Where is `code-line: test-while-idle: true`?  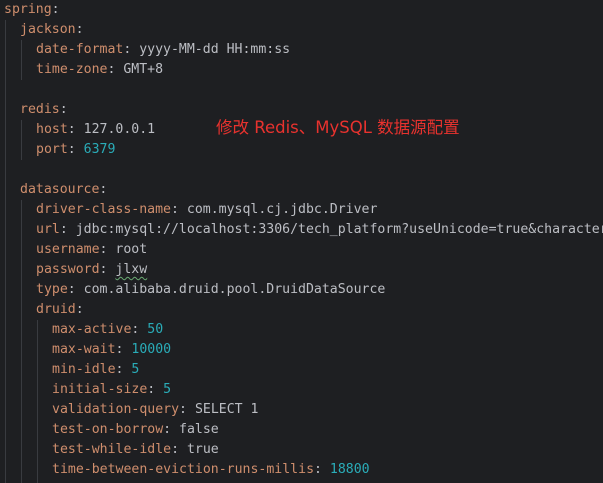 code-line: test-while-idle: true is located at coordinates (135, 450).